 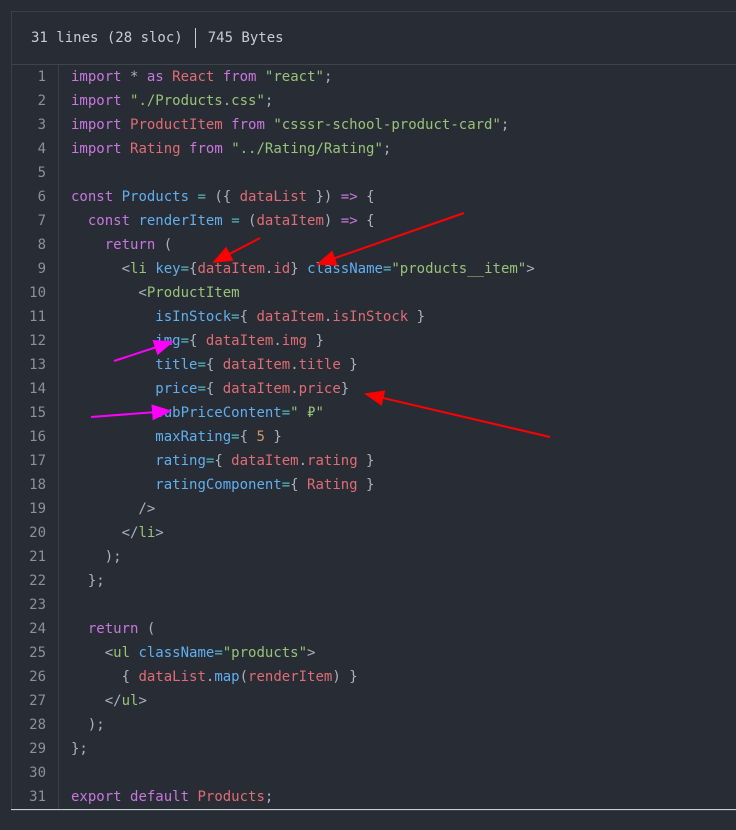 I want to click on code-token: };, so click(x=79, y=749).